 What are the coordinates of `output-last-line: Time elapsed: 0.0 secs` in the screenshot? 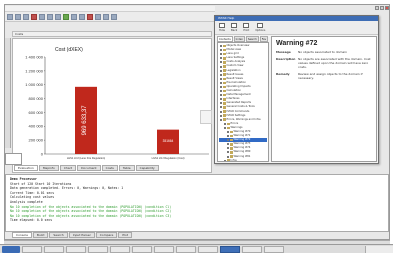 It's located at (31, 220).